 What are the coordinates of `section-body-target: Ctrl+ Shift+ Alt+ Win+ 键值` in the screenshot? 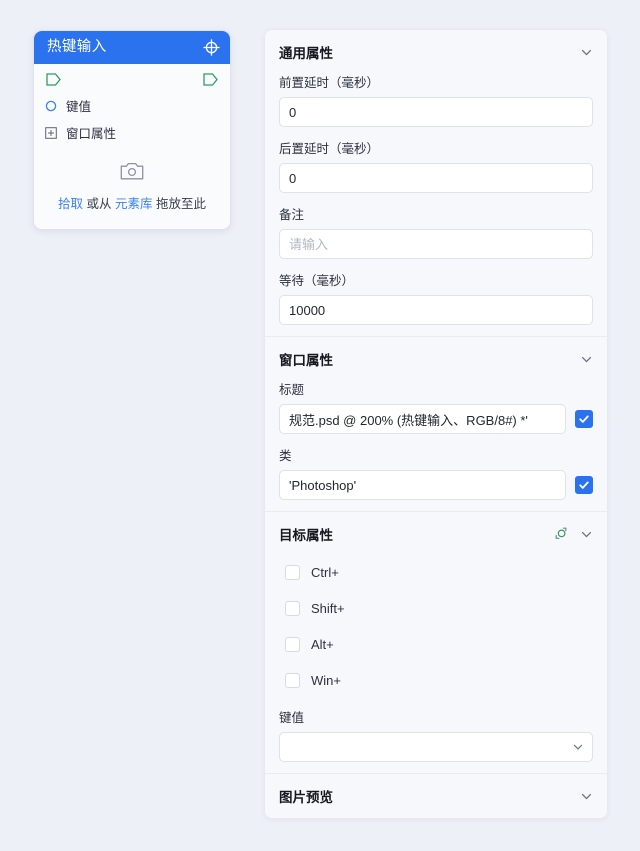 It's located at (436, 663).